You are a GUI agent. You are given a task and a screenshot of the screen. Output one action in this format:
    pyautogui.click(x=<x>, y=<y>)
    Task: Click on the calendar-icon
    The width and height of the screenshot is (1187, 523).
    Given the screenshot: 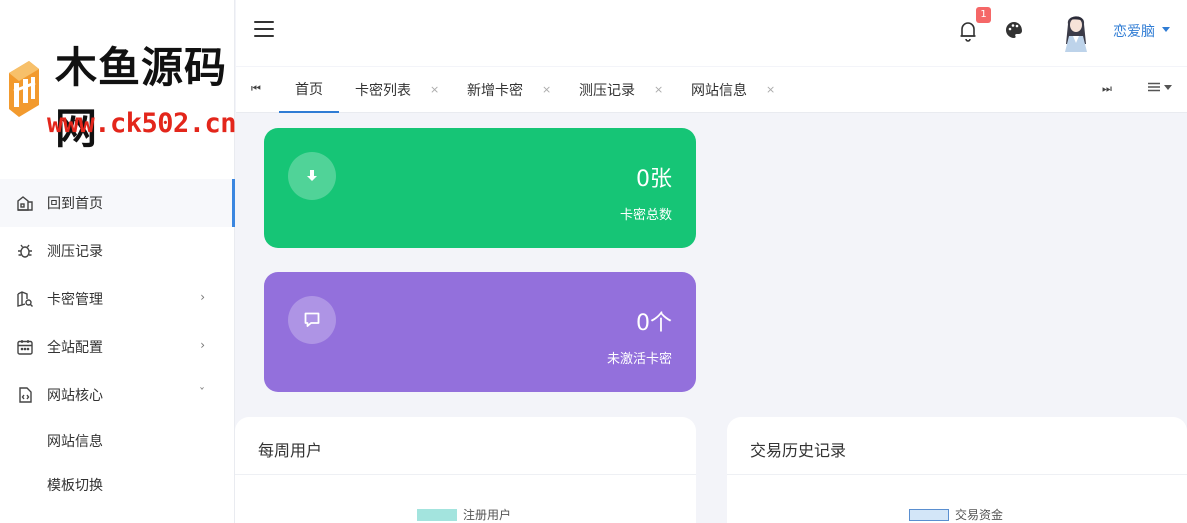 What is the action you would take?
    pyautogui.click(x=25, y=347)
    